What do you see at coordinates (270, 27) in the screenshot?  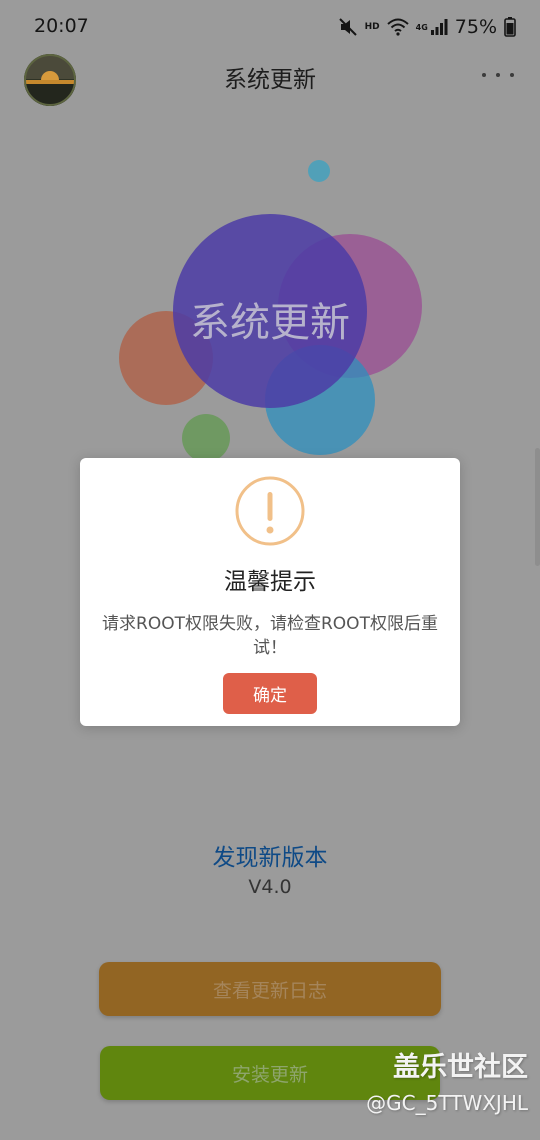 I see `status-bar: 20:07 HD 4G 75%` at bounding box center [270, 27].